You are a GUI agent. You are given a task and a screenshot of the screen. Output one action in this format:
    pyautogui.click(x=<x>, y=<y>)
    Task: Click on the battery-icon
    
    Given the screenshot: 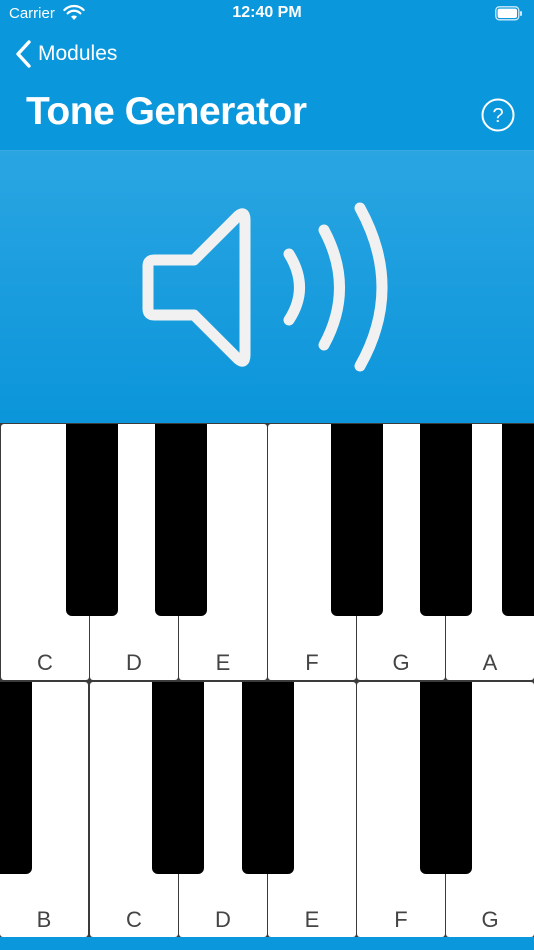 What is the action you would take?
    pyautogui.click(x=508, y=13)
    